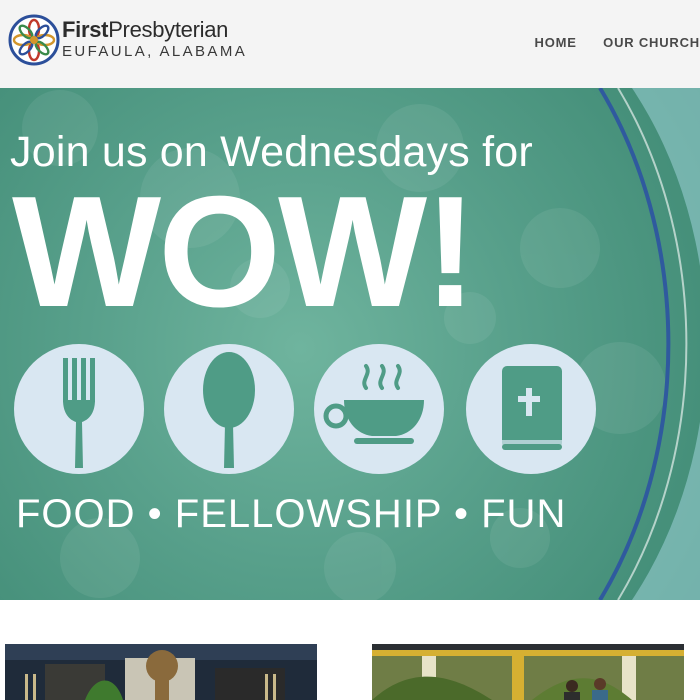 This screenshot has height=700, width=700. I want to click on fellowship-photo, so click(528, 672).